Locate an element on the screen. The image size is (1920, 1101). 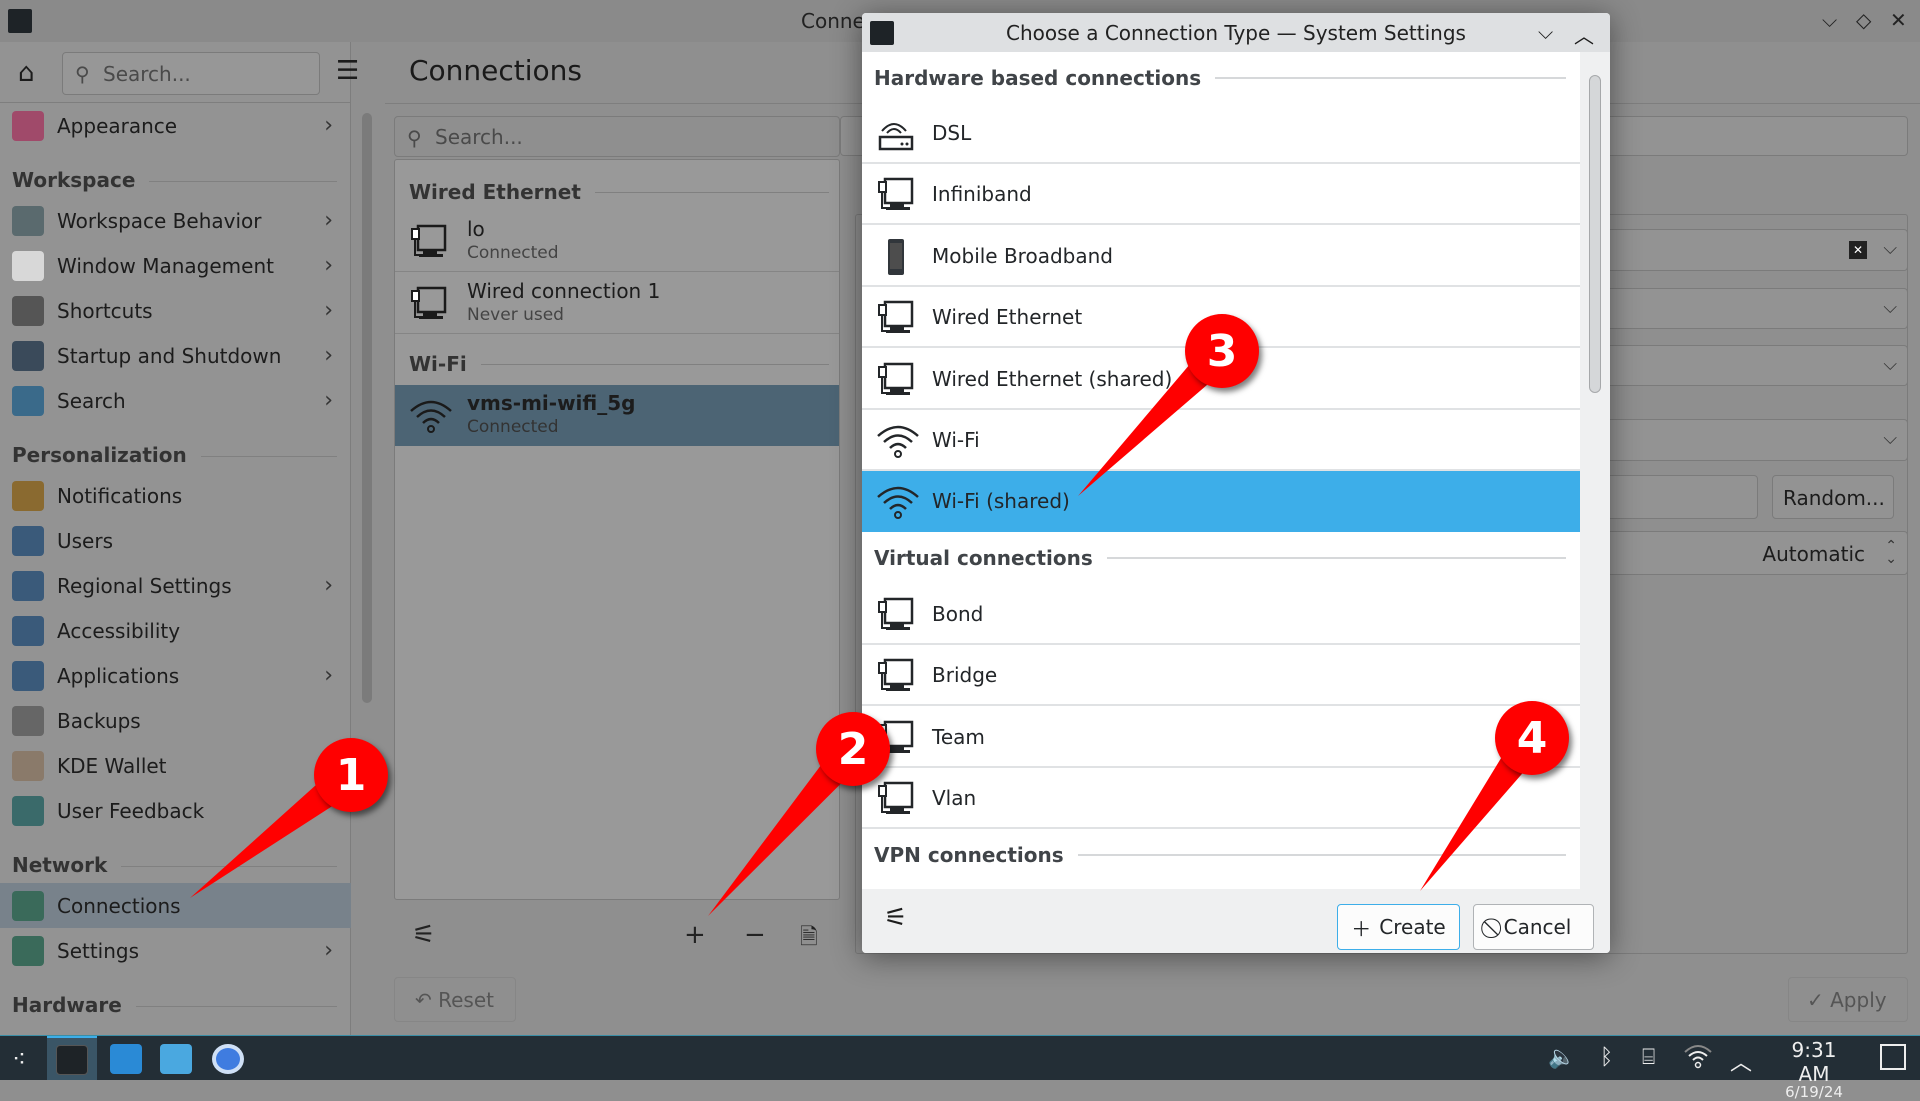
sidebar-item-notifications: Notifications is located at coordinates (175, 495).